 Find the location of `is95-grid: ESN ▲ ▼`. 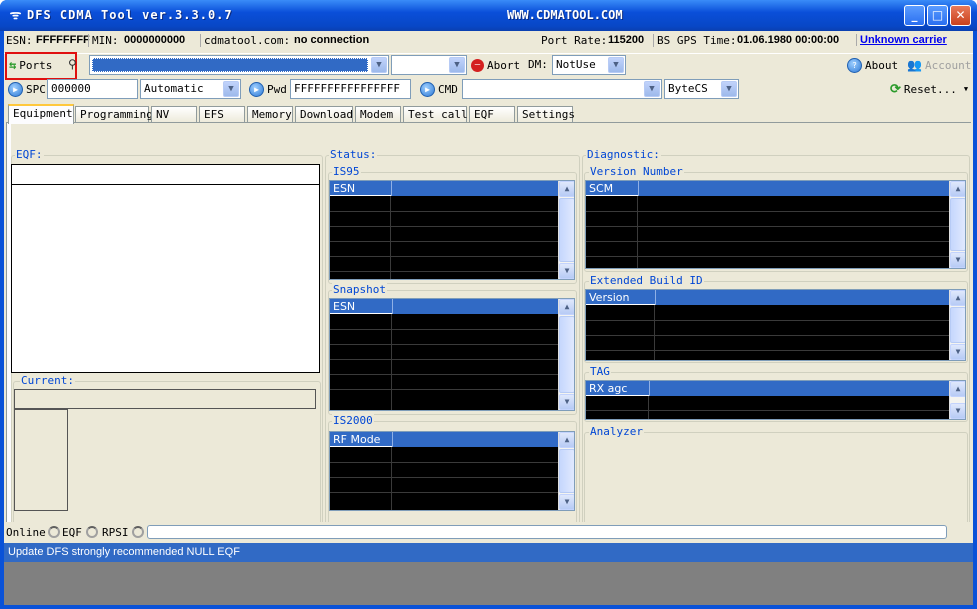

is95-grid: ESN ▲ ▼ is located at coordinates (452, 230).